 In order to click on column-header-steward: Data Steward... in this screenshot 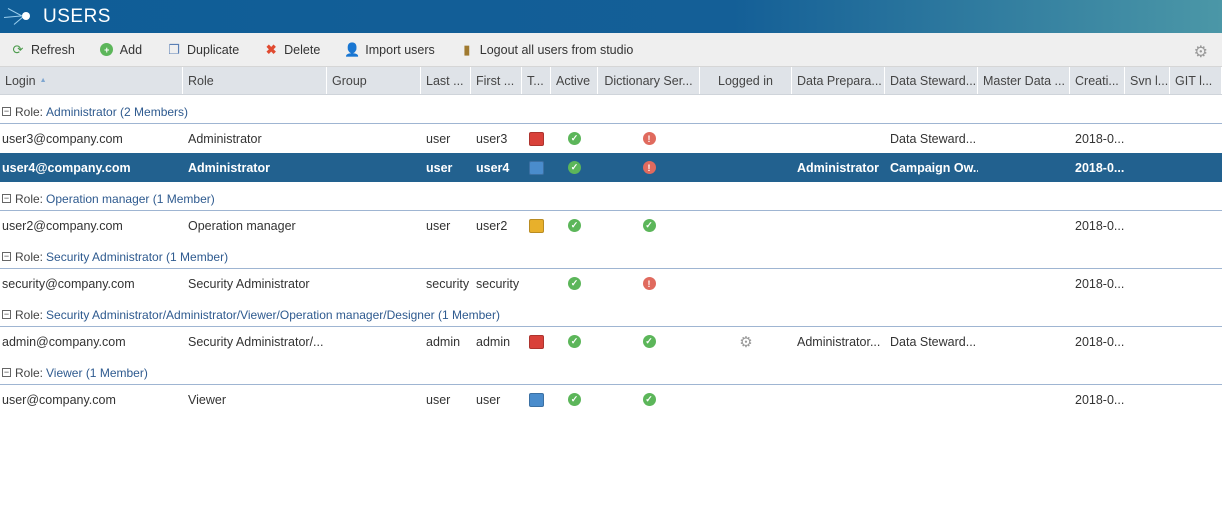, I will do `click(931, 80)`.